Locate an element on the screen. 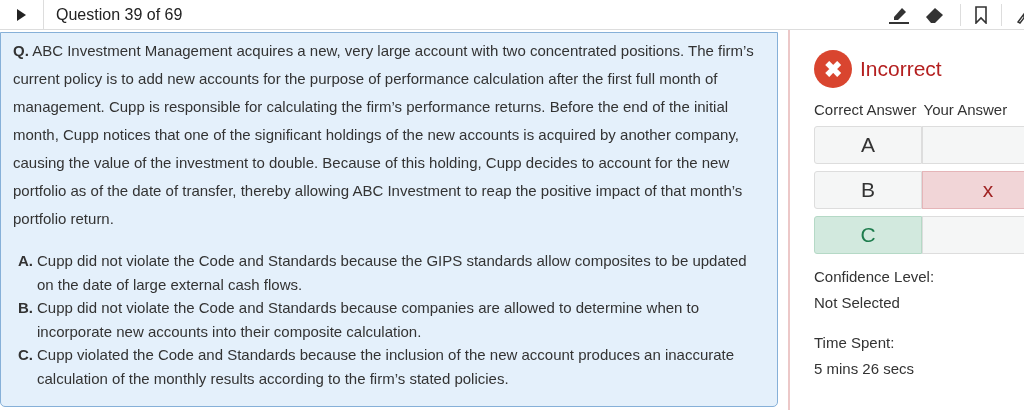 The height and width of the screenshot is (411, 1024). choice-text: Cupp violated the Code and Standards because the inclusion of the new account produces an inaccurate calculation of the monthly results according to the firm’s stated policies. is located at coordinates (401, 366).